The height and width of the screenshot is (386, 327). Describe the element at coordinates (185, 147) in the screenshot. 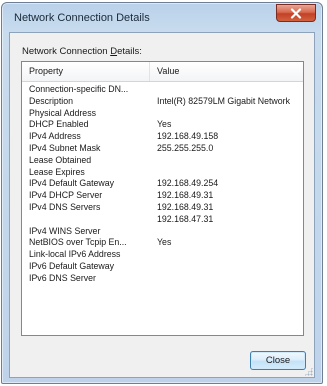

I see `value-cell: 255.255.255.0` at that location.